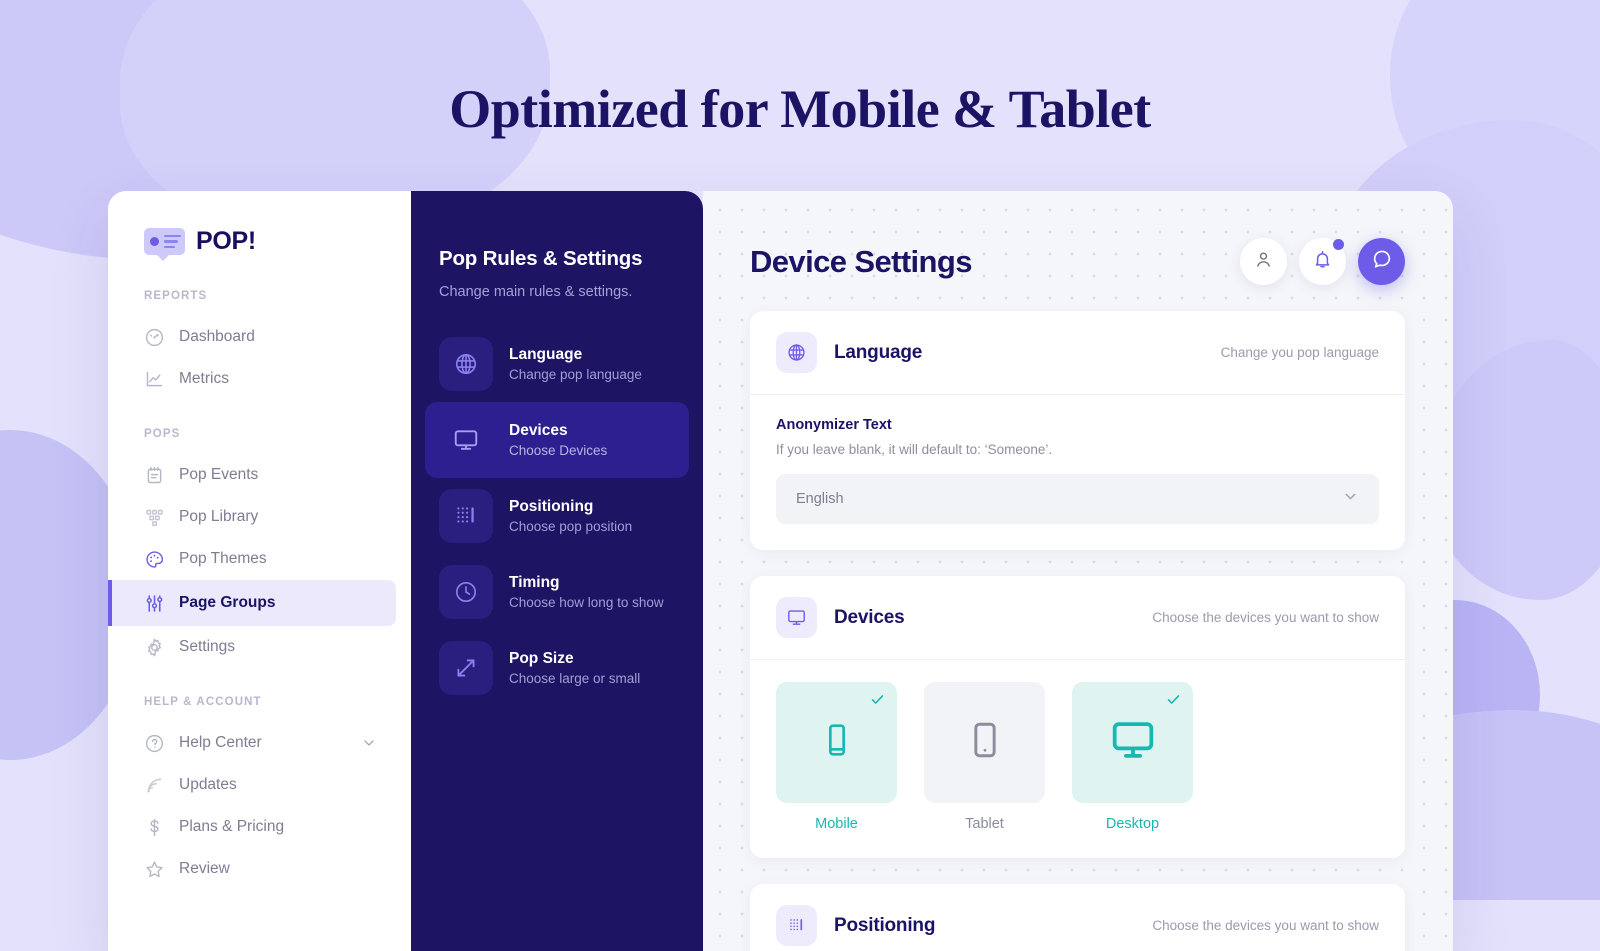  Describe the element at coordinates (203, 702) in the screenshot. I see `nav-section-help-label: HELP & ACCOUNT` at that location.